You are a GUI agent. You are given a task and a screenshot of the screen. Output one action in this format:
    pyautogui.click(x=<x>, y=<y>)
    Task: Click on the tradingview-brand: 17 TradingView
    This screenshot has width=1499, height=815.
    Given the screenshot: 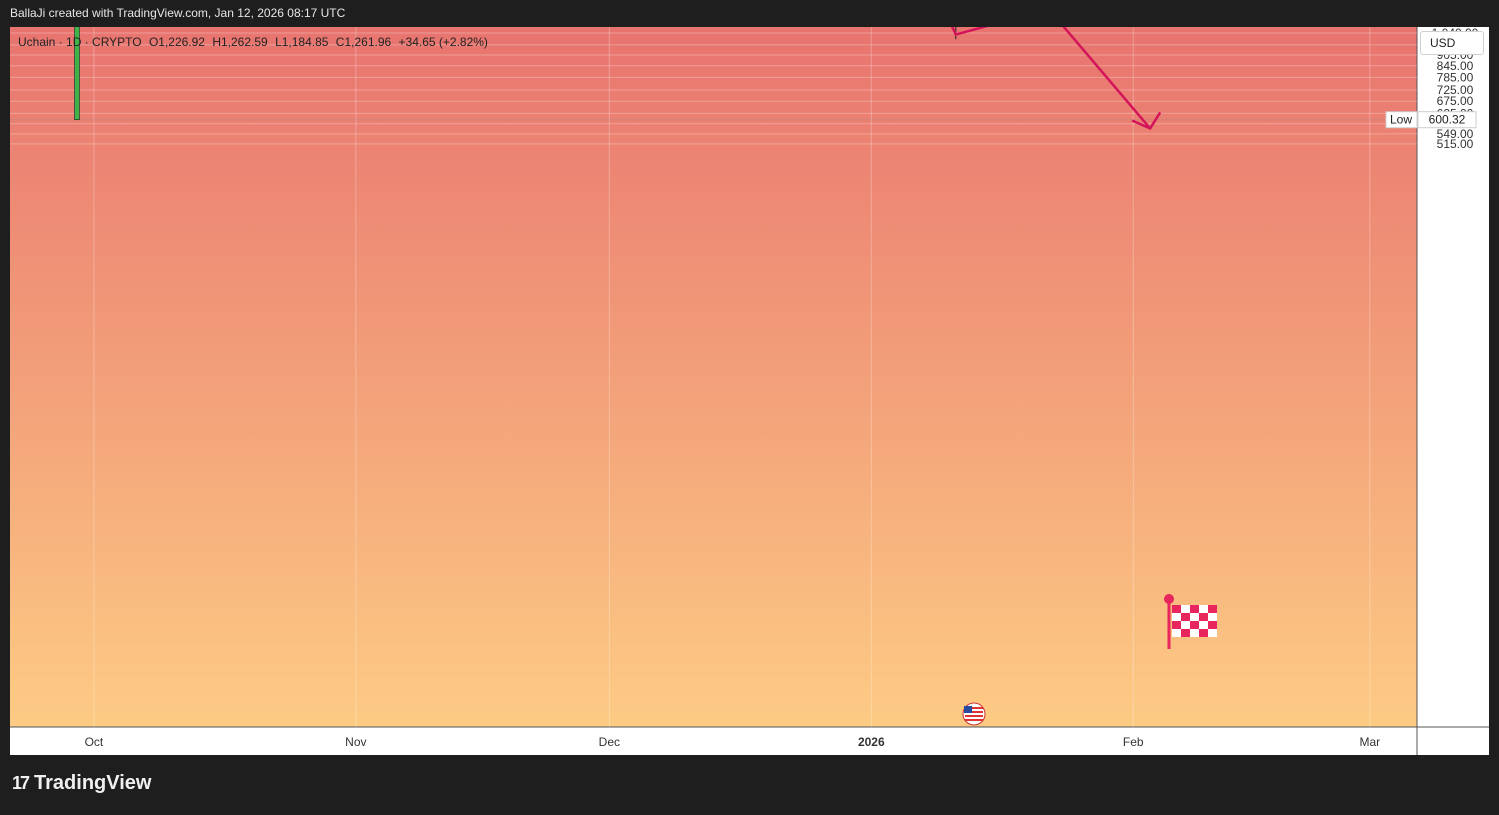 What is the action you would take?
    pyautogui.click(x=81, y=783)
    